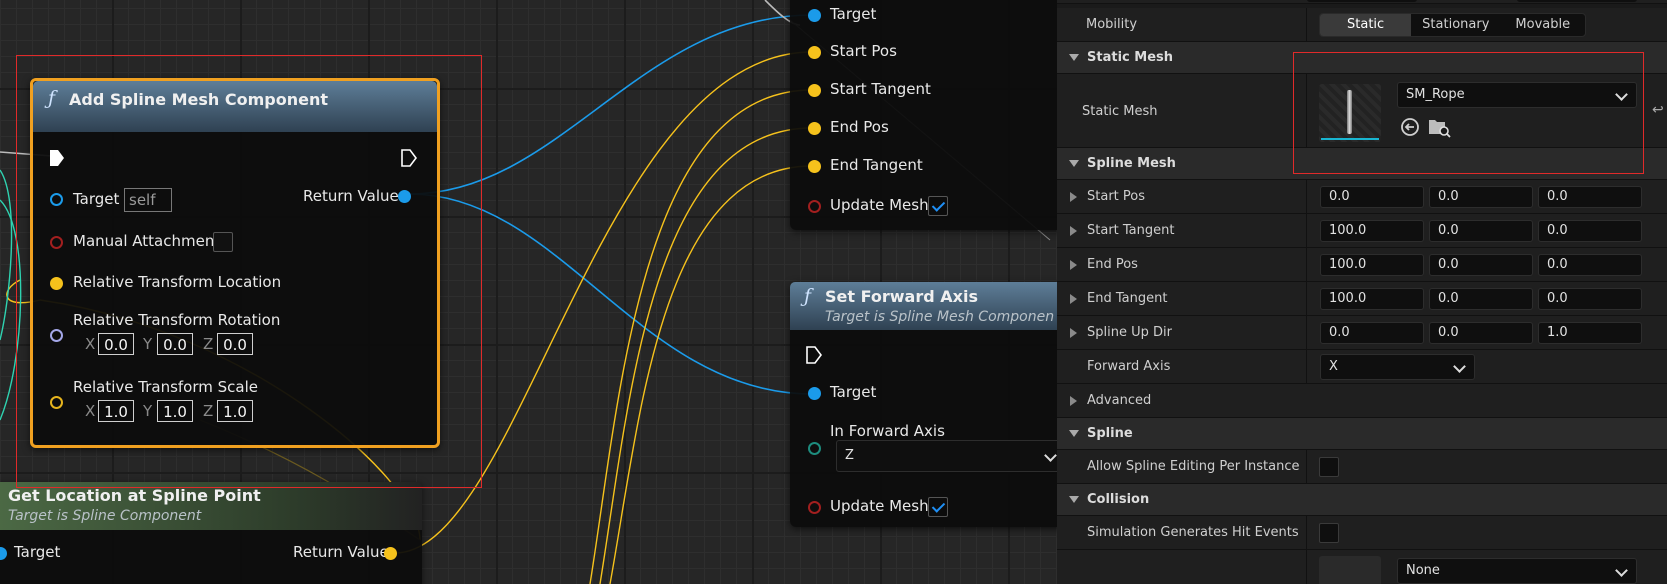  I want to click on spline-up-dir-x: 0.0, so click(1372, 333).